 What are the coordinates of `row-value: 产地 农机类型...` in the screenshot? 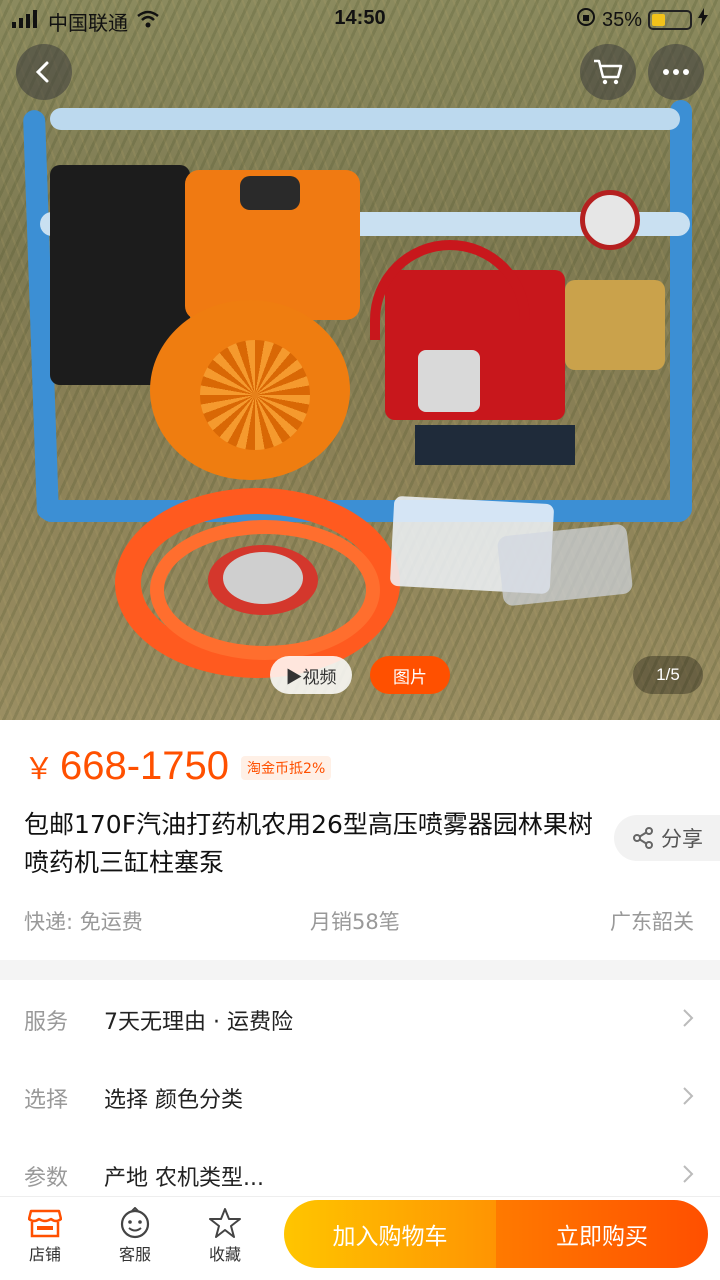 It's located at (184, 1178).